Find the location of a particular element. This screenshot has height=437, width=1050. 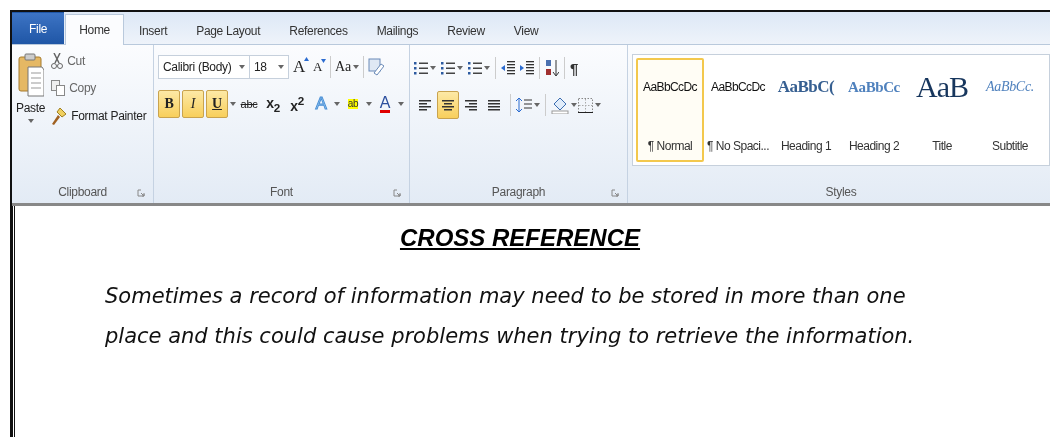

style-item: AaBbCcDc ¶ Normal is located at coordinates (670, 110).